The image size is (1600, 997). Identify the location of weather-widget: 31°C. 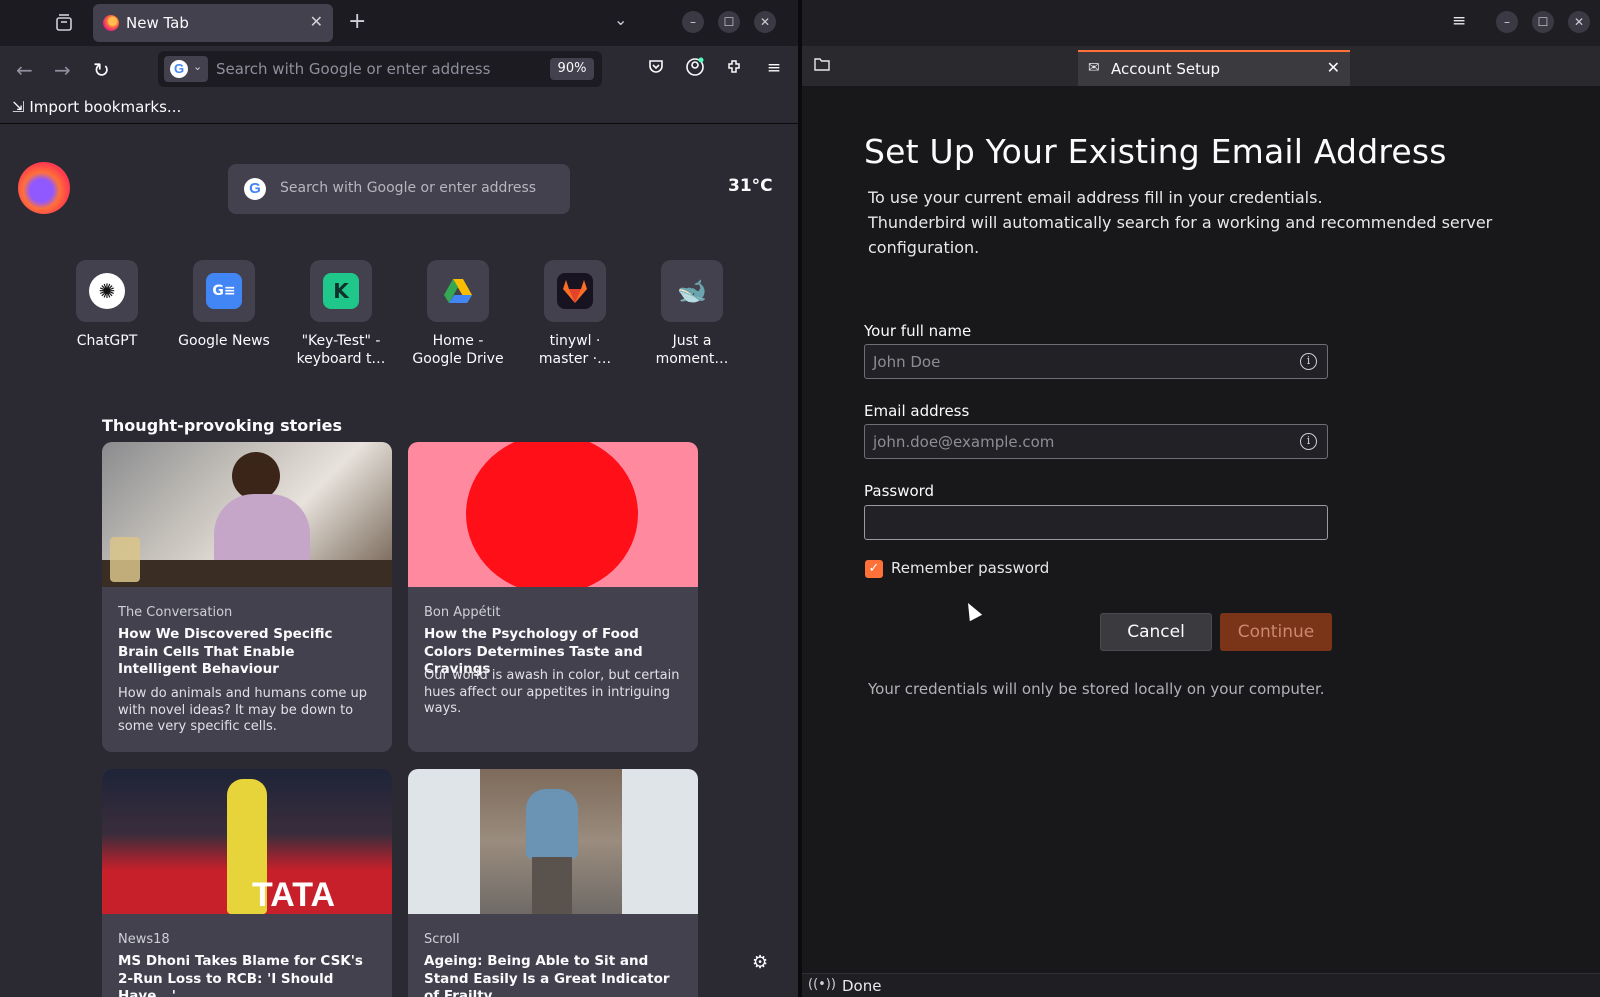
(750, 186).